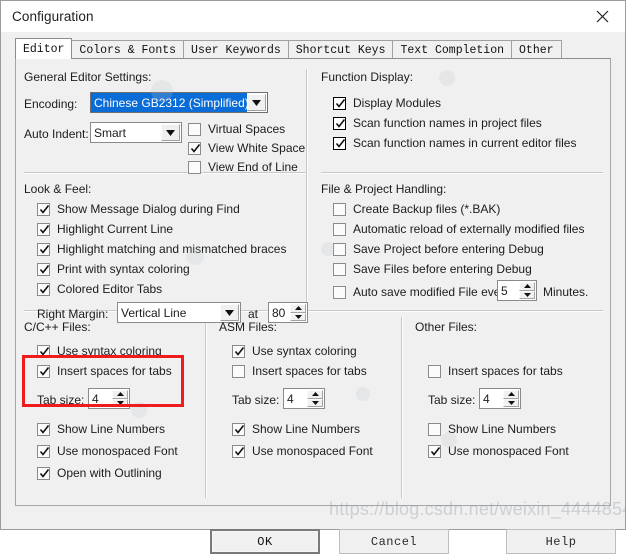 The height and width of the screenshot is (560, 626). I want to click on tab-editor: Editor, so click(44, 48).